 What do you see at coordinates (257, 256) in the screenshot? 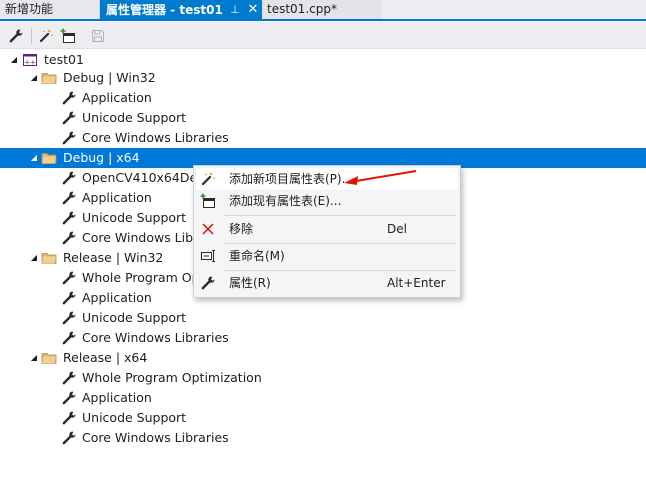
I see `menu-item-label: 重命名(M)` at bounding box center [257, 256].